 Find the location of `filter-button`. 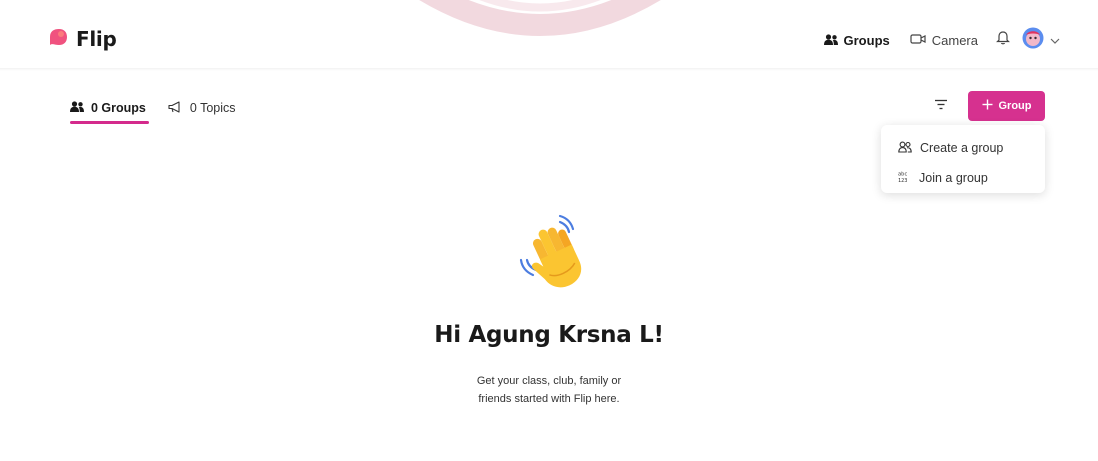

filter-button is located at coordinates (941, 106).